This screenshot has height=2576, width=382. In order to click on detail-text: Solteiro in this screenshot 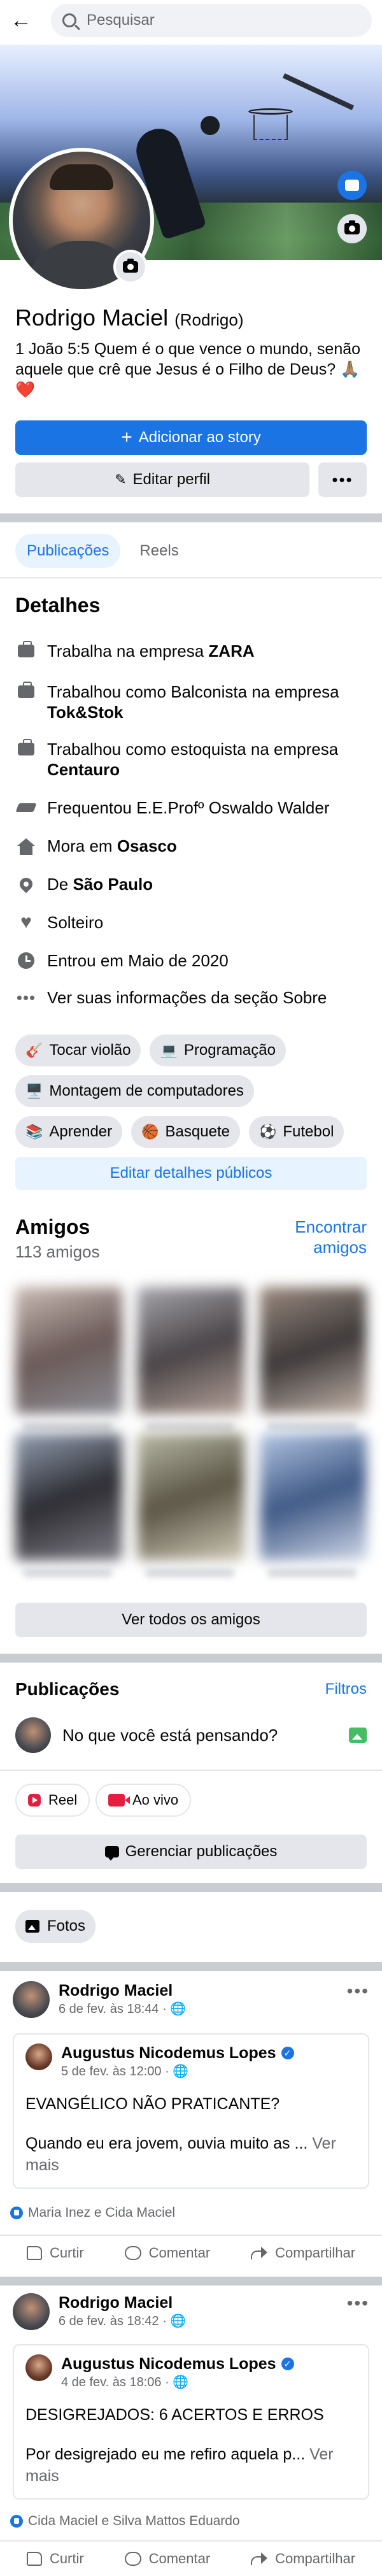, I will do `click(76, 923)`.